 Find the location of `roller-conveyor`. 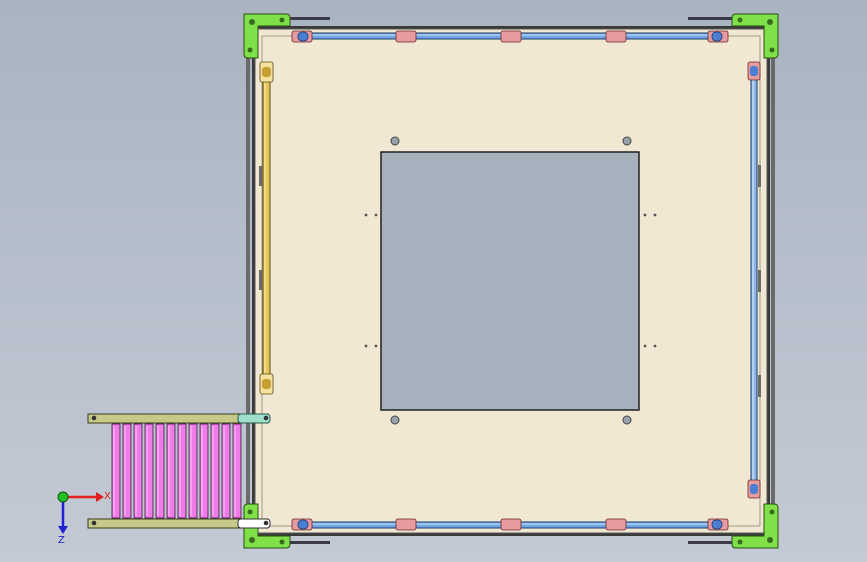

roller-conveyor is located at coordinates (179, 471).